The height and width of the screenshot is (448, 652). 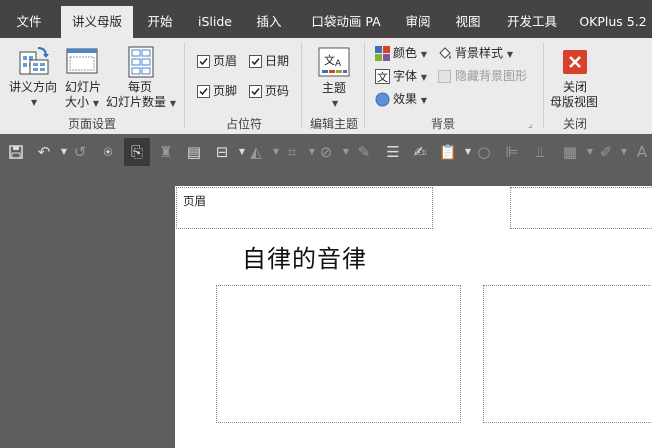 What do you see at coordinates (530, 125) in the screenshot?
I see `dialog-launcher-icon: ⌟` at bounding box center [530, 125].